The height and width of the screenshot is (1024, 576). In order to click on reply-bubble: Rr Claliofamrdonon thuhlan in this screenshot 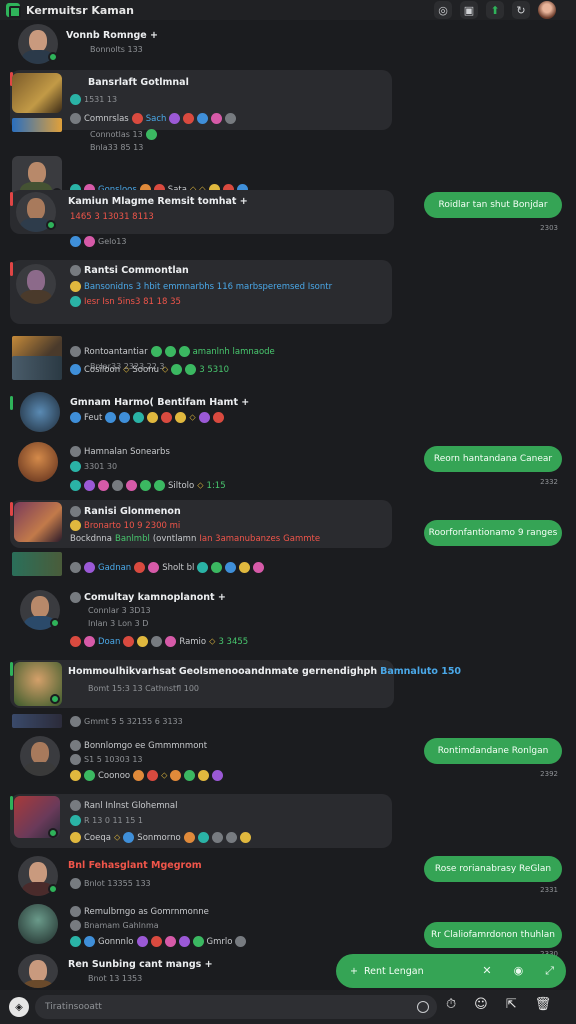, I will do `click(493, 935)`.